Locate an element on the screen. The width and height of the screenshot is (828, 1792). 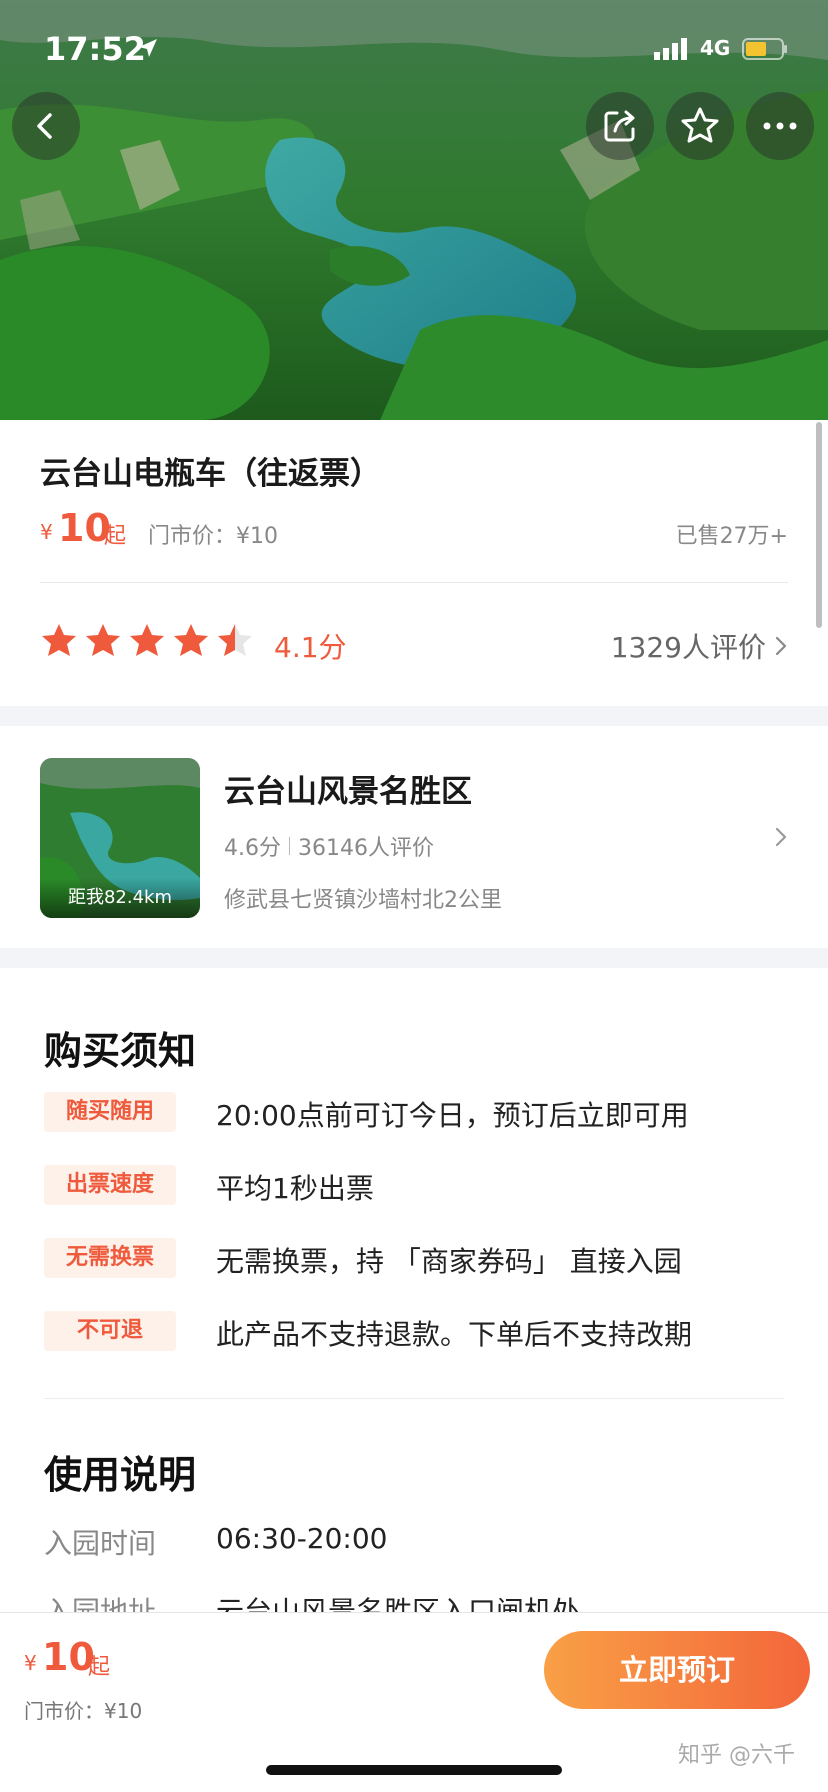
review-count: 1329人评价 is located at coordinates (688, 647).